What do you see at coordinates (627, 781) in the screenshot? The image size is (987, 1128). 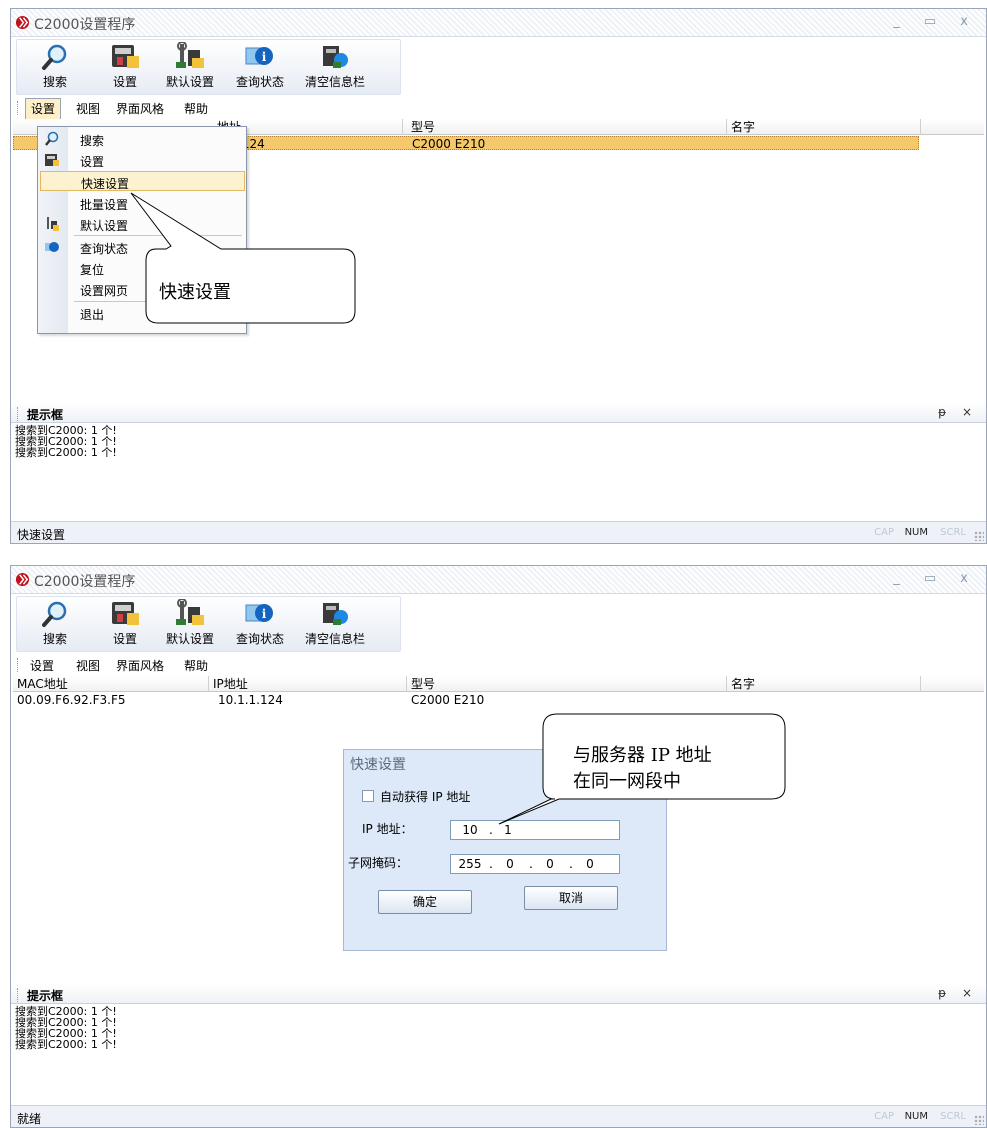 I see `callout-text-line2: 在同一网段中` at bounding box center [627, 781].